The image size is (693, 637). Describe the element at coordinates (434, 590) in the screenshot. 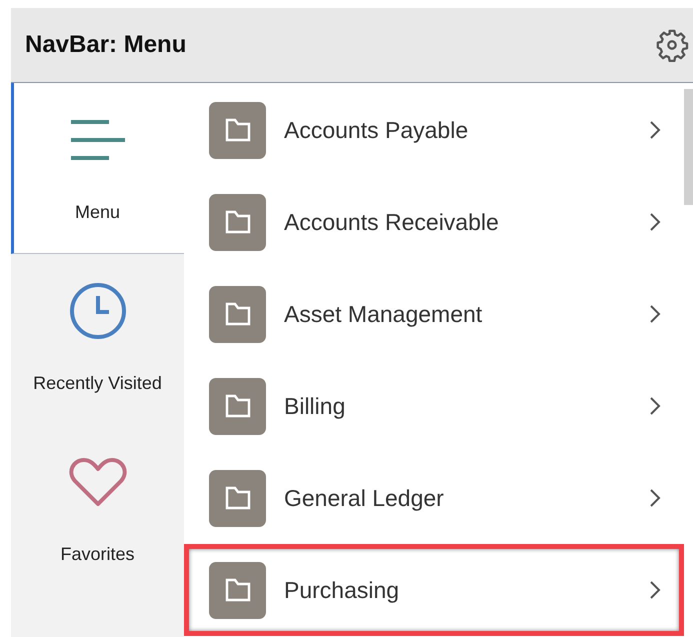

I see `menu-item: Purchasing` at that location.